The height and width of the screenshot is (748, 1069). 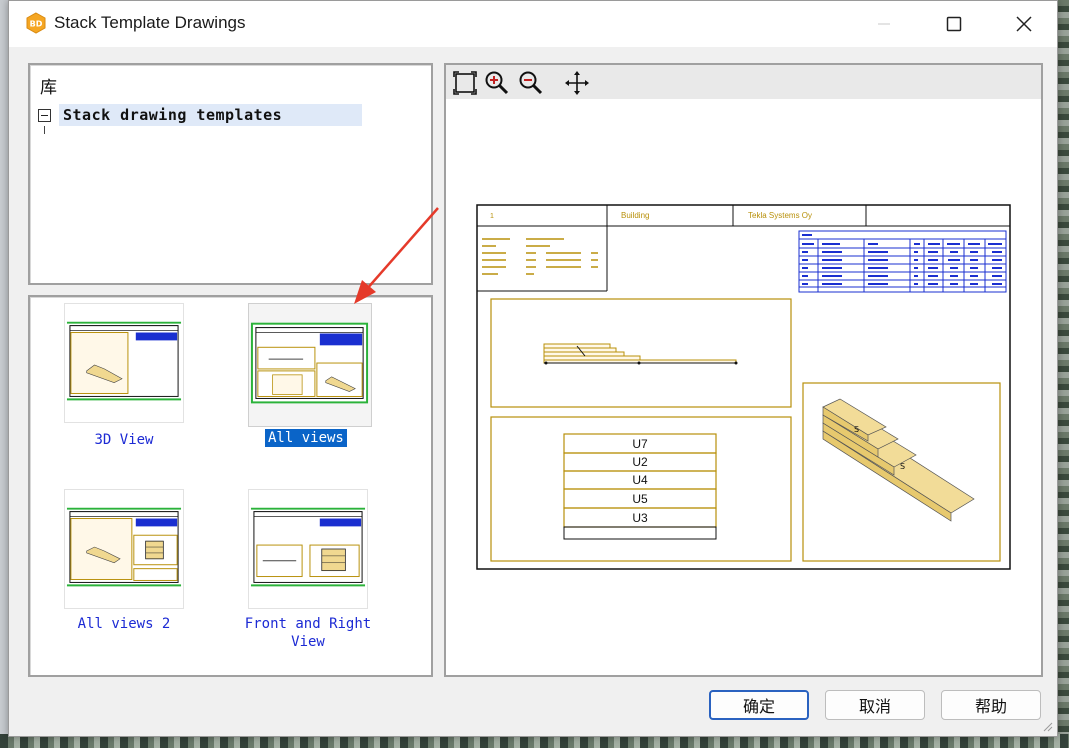 I want to click on label-line-2: View, so click(x=308, y=642).